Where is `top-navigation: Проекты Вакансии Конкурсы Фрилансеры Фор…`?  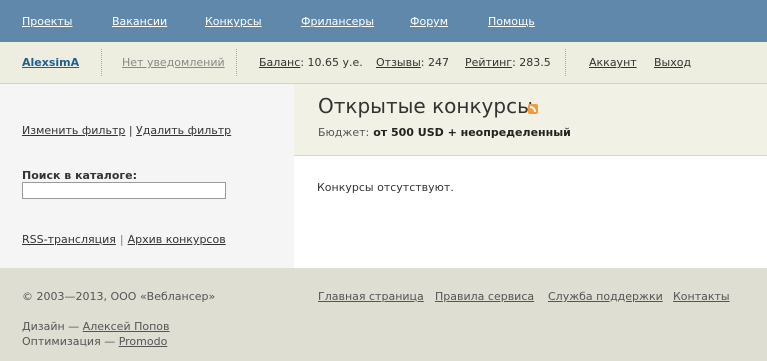 top-navigation: Проекты Вакансии Конкурсы Фрилансеры Фор… is located at coordinates (383, 21).